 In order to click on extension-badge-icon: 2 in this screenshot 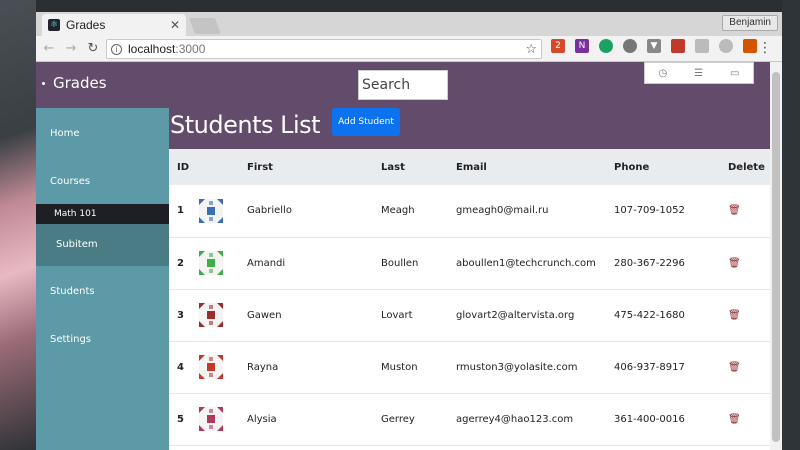, I will do `click(558, 46)`.